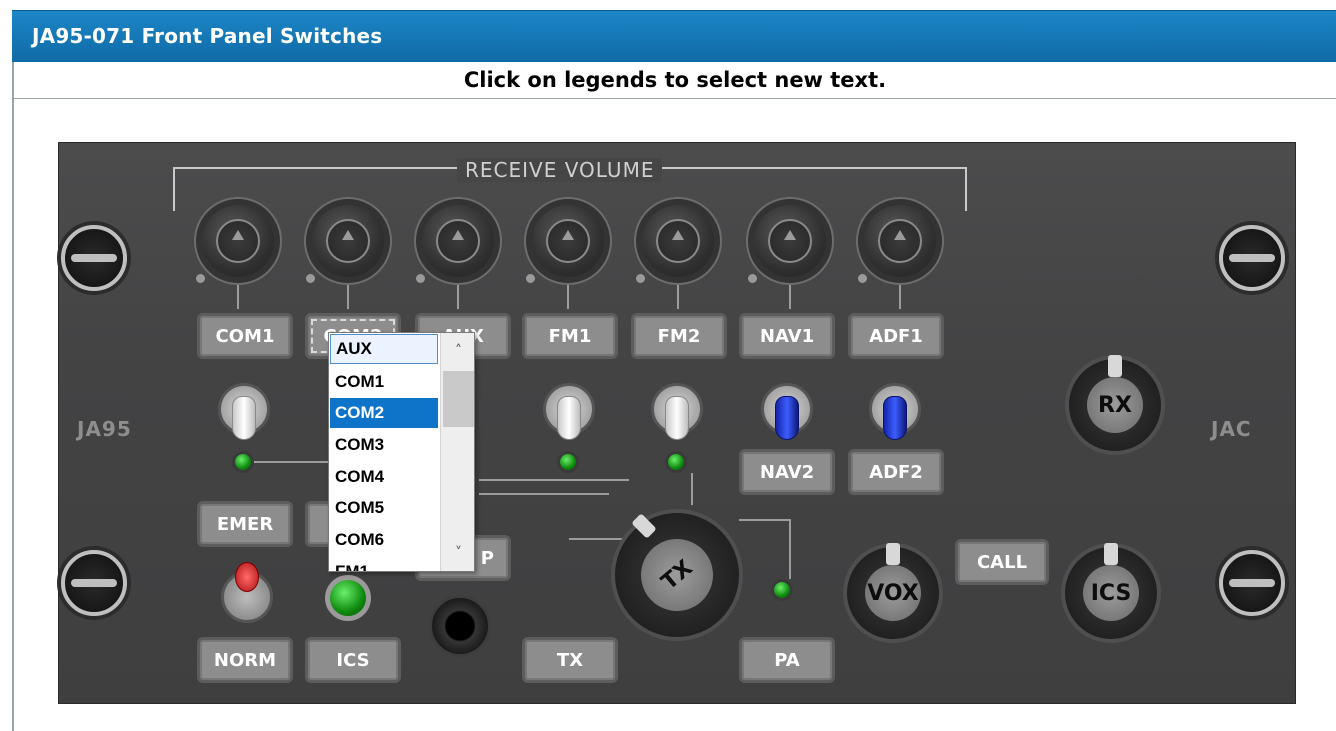  I want to click on legend-adf2: ADF2, so click(896, 472).